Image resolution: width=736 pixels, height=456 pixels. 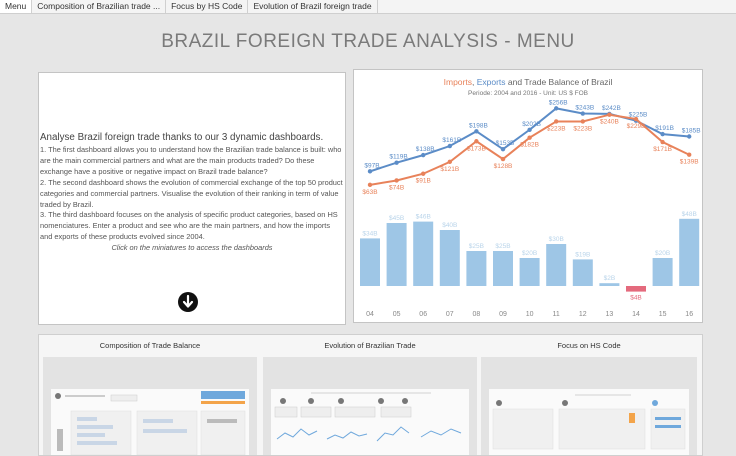 What do you see at coordinates (636, 126) in the screenshot?
I see `imports-value-label: $229B` at bounding box center [636, 126].